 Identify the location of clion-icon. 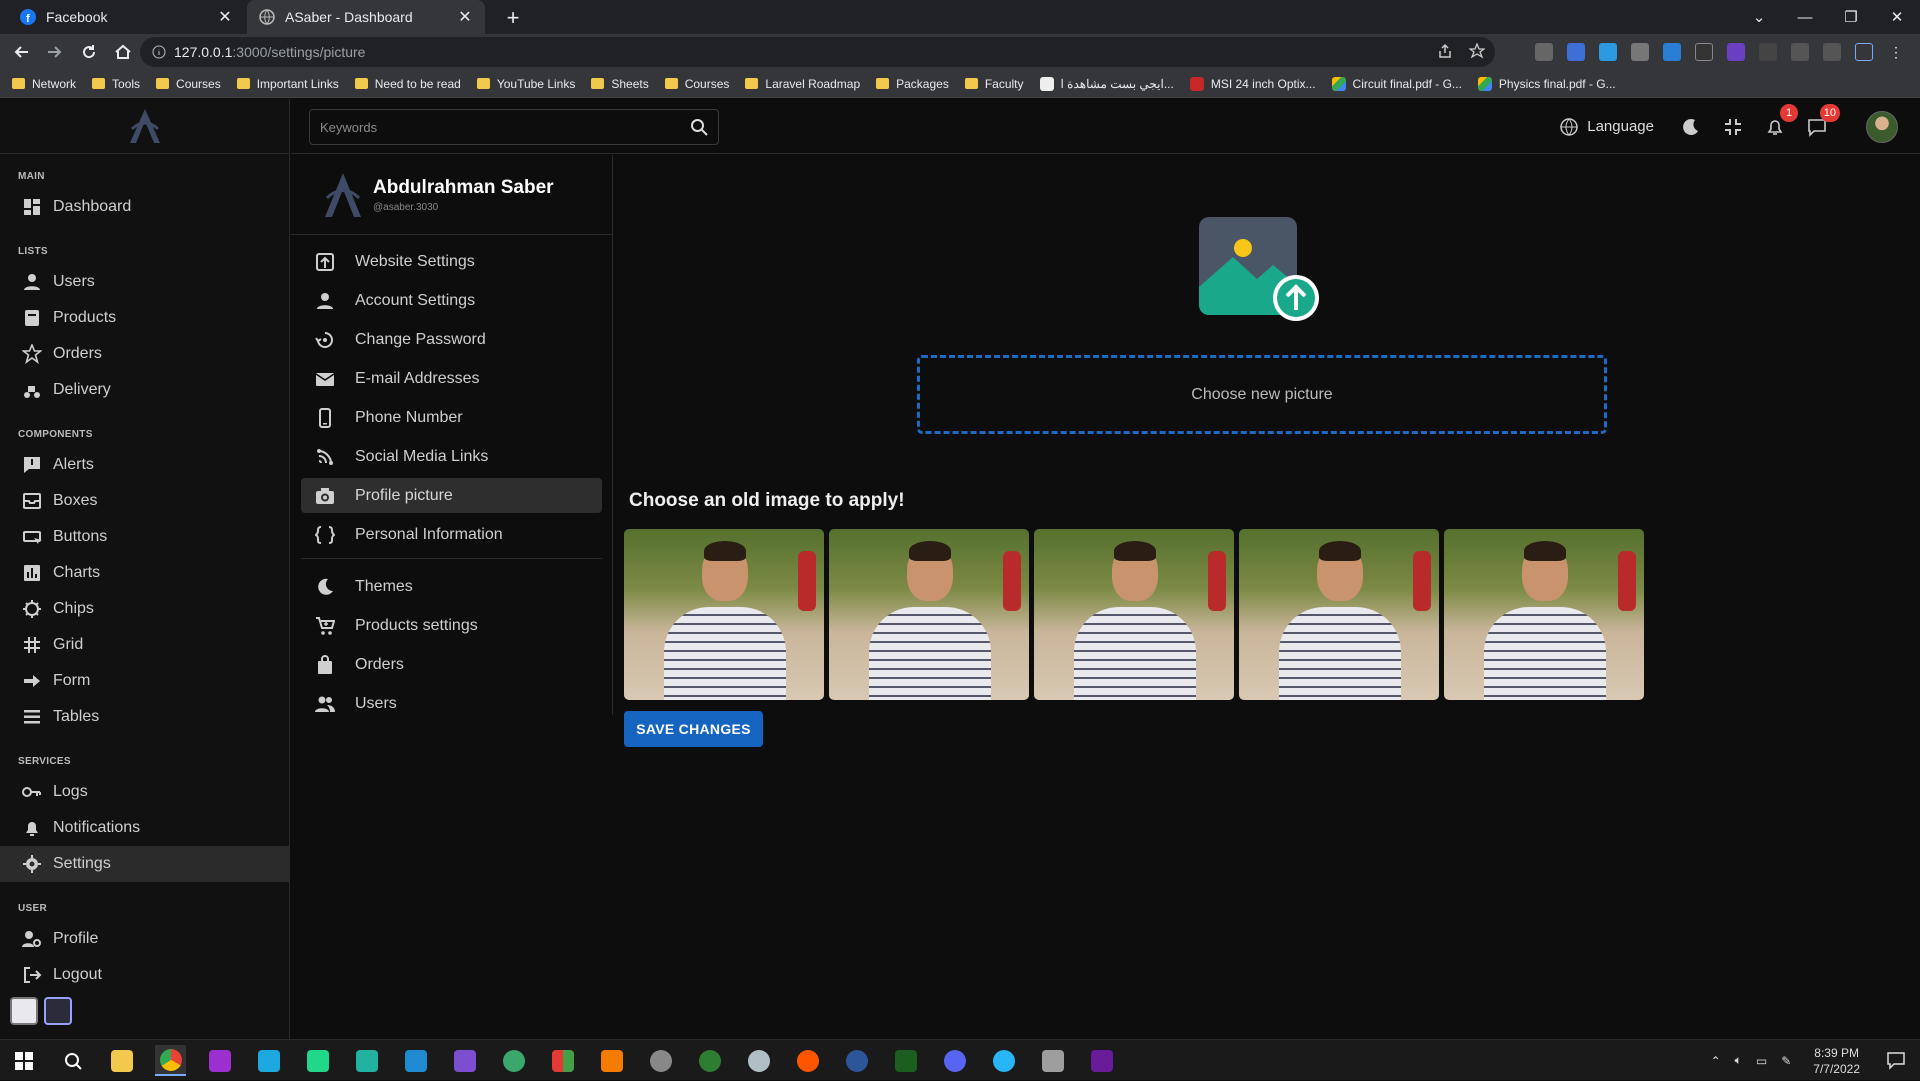
(366, 1060).